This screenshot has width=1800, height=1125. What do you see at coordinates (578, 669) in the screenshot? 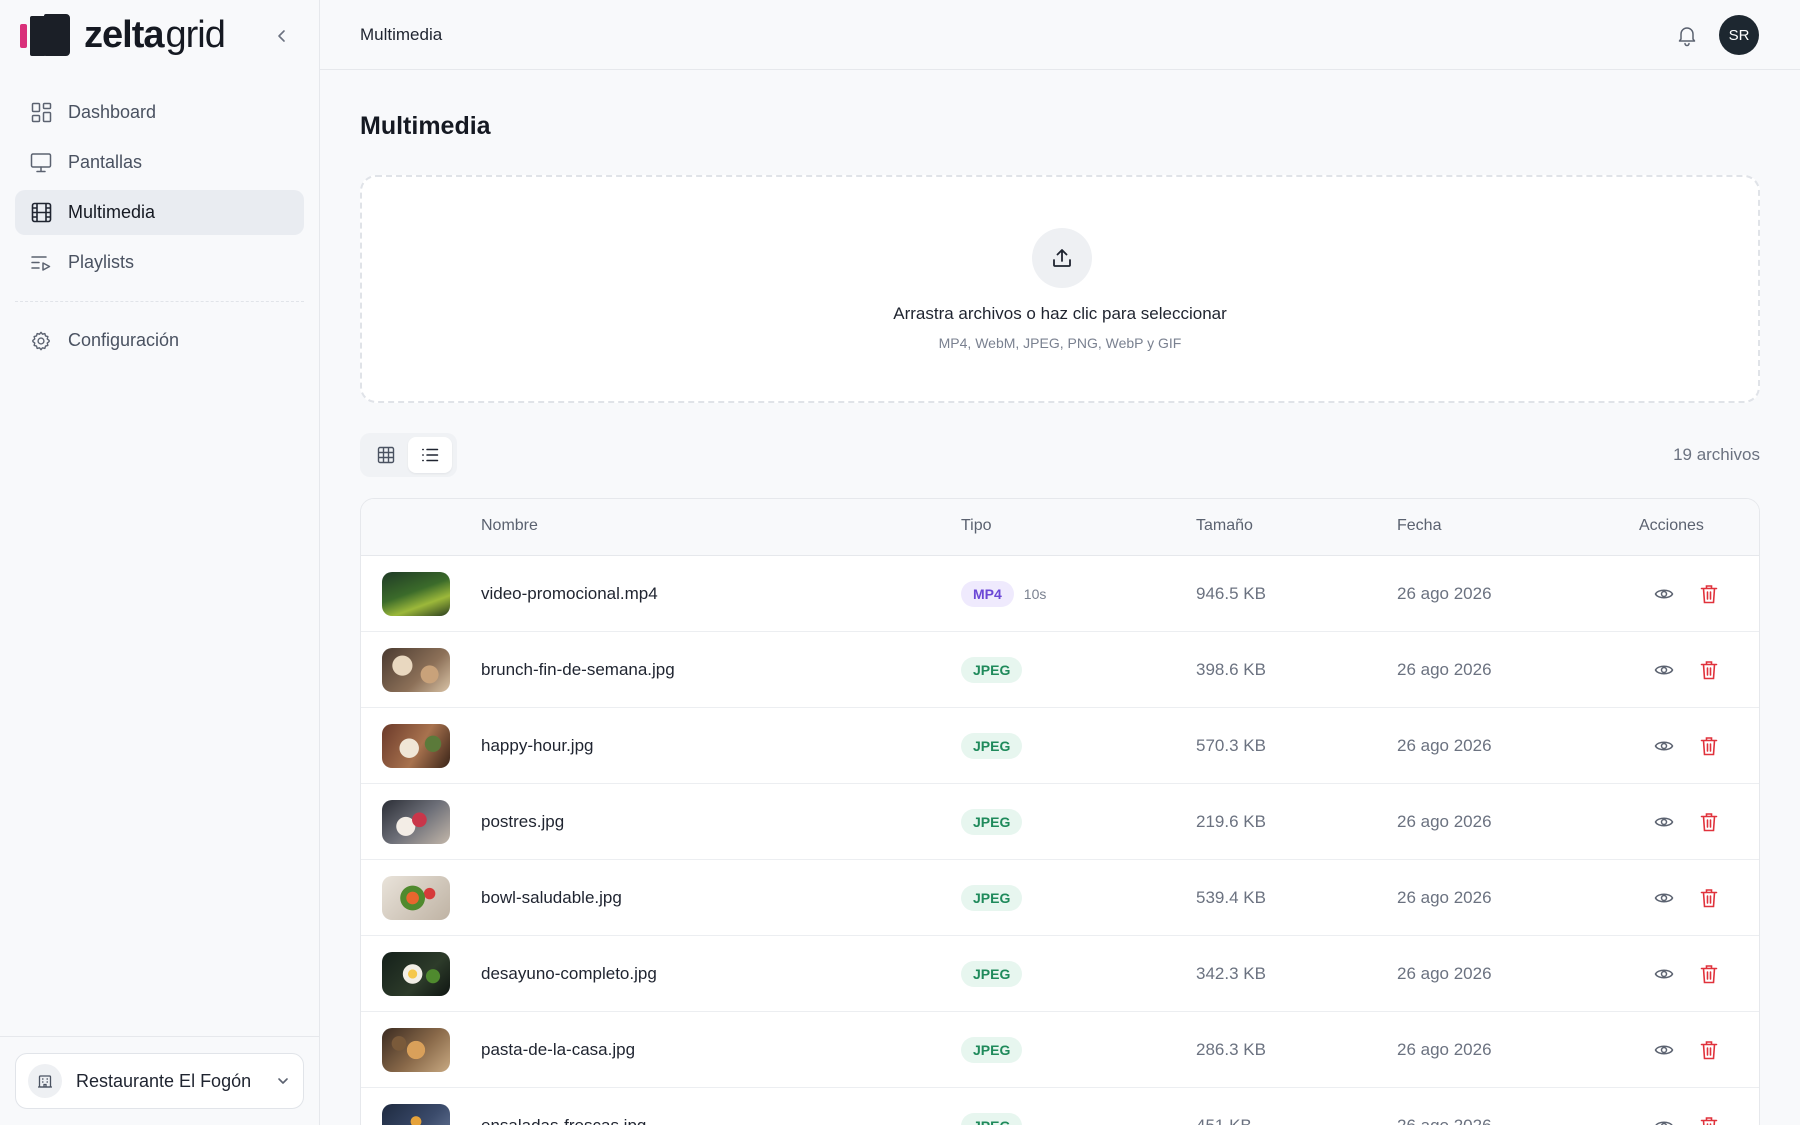
I see `file-name: brunch-fin-de-semana.jpg` at bounding box center [578, 669].